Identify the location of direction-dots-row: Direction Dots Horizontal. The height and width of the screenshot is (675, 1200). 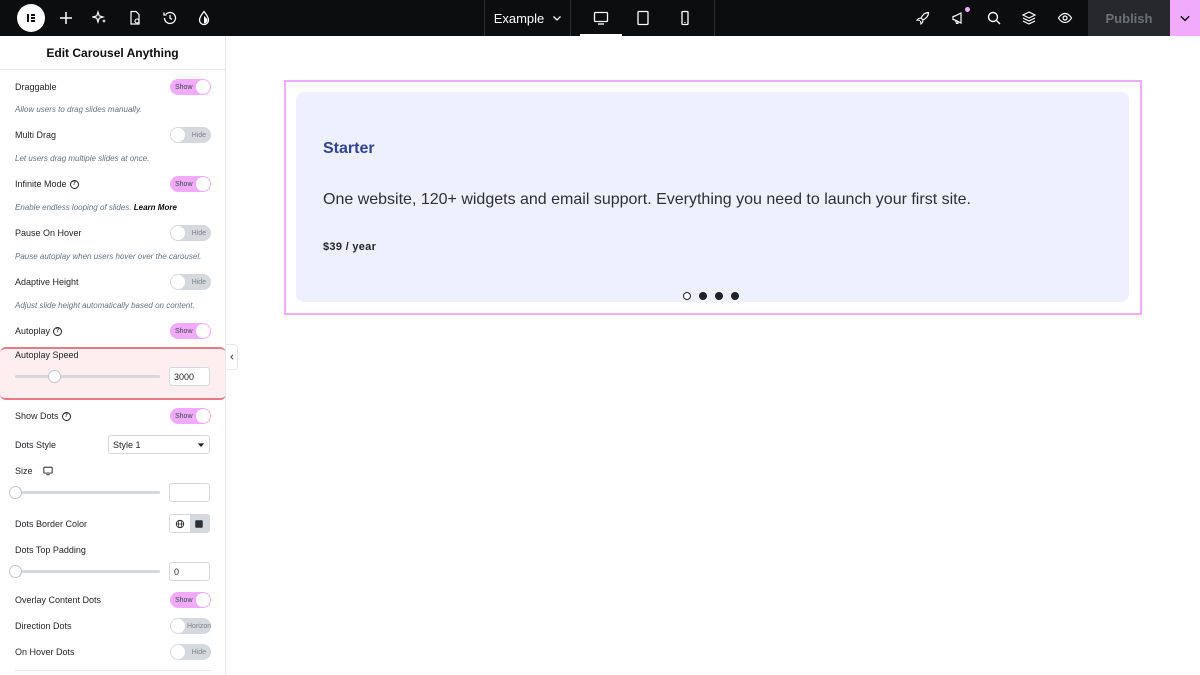
(113, 626).